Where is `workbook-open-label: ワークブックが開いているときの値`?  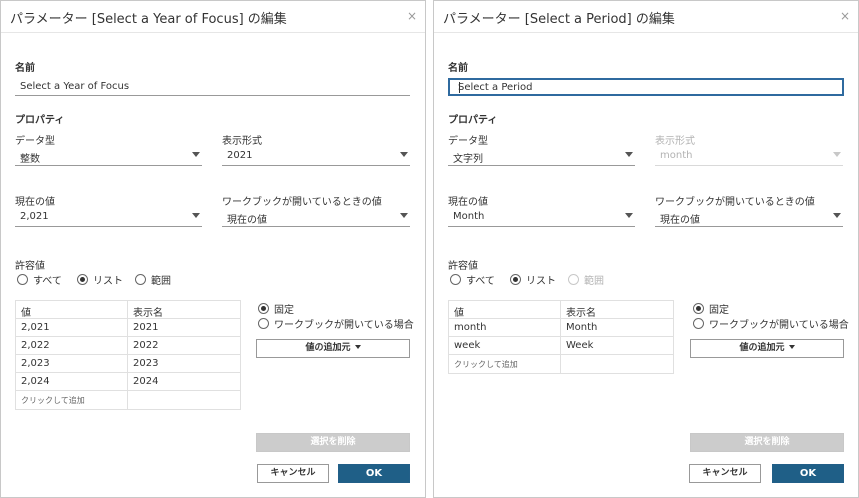 workbook-open-label: ワークブックが開いているときの値 is located at coordinates (735, 202).